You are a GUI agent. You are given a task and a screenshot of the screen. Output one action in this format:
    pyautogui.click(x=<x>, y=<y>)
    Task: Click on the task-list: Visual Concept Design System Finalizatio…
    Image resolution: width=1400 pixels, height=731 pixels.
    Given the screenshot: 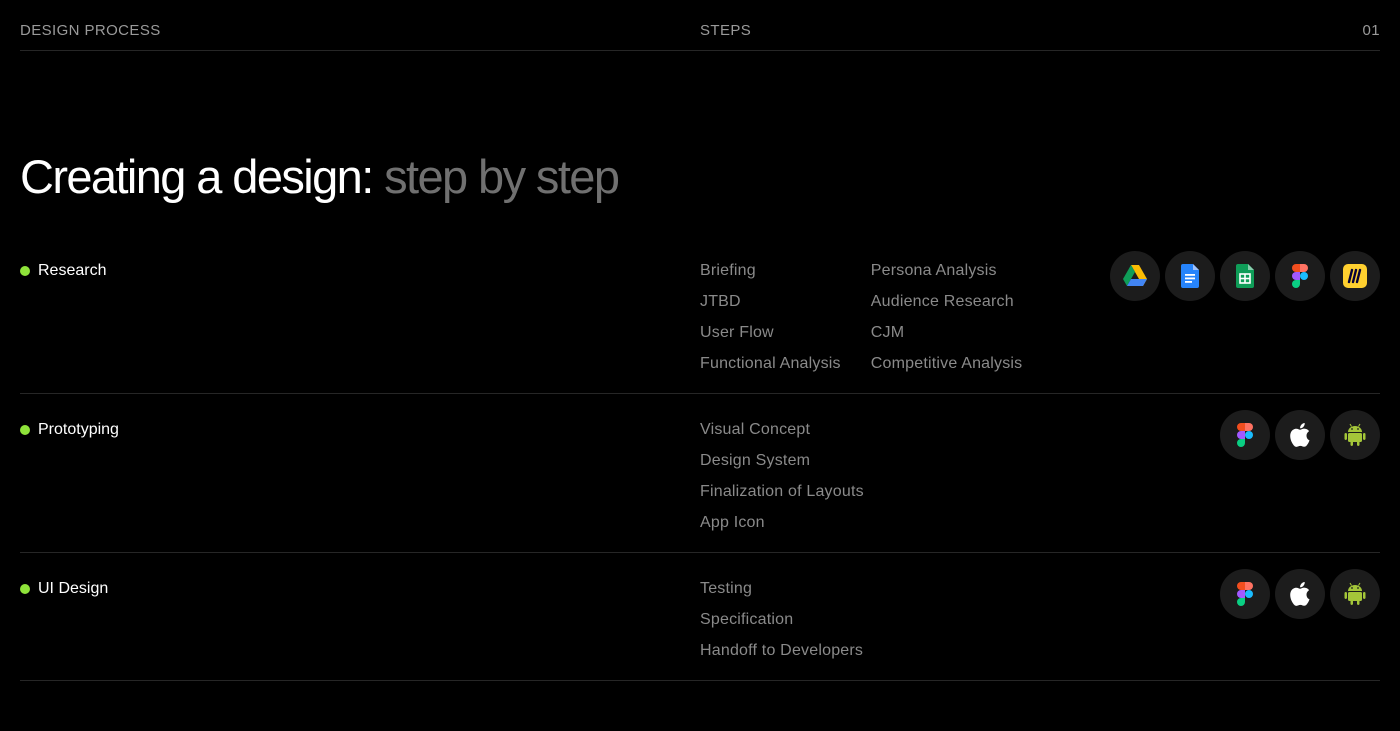 What is the action you would take?
    pyautogui.click(x=782, y=476)
    